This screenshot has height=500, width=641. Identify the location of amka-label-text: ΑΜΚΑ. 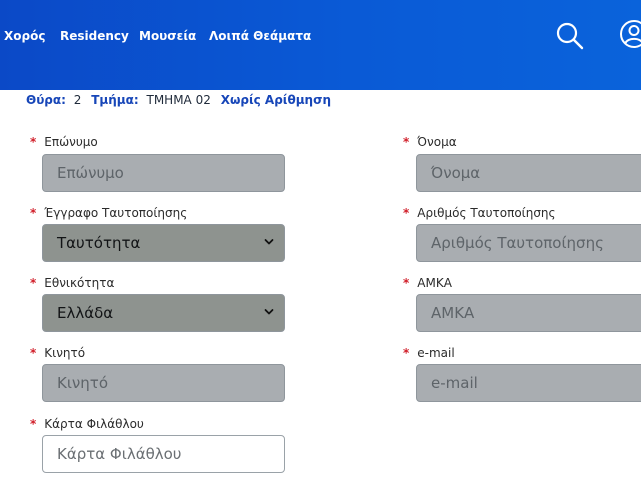
(434, 283).